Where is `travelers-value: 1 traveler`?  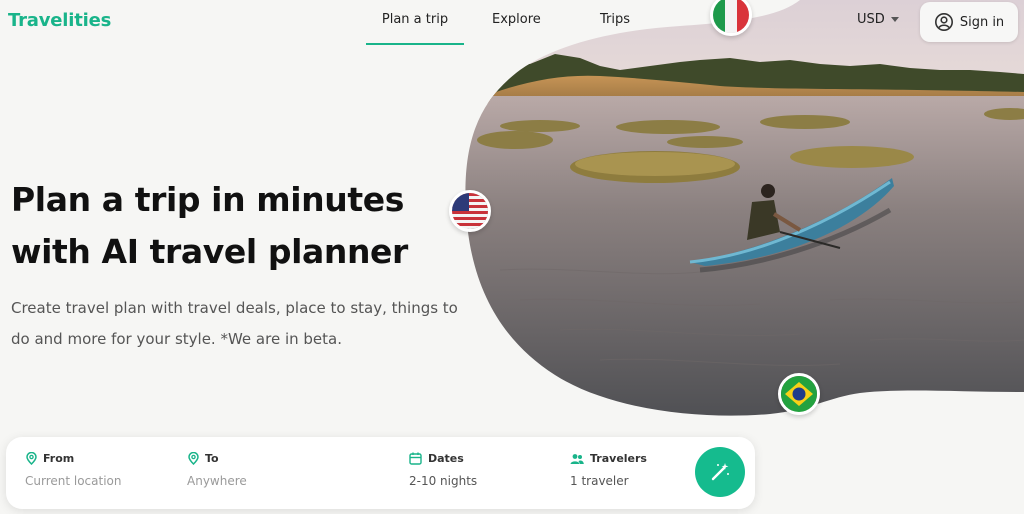
travelers-value: 1 traveler is located at coordinates (599, 481).